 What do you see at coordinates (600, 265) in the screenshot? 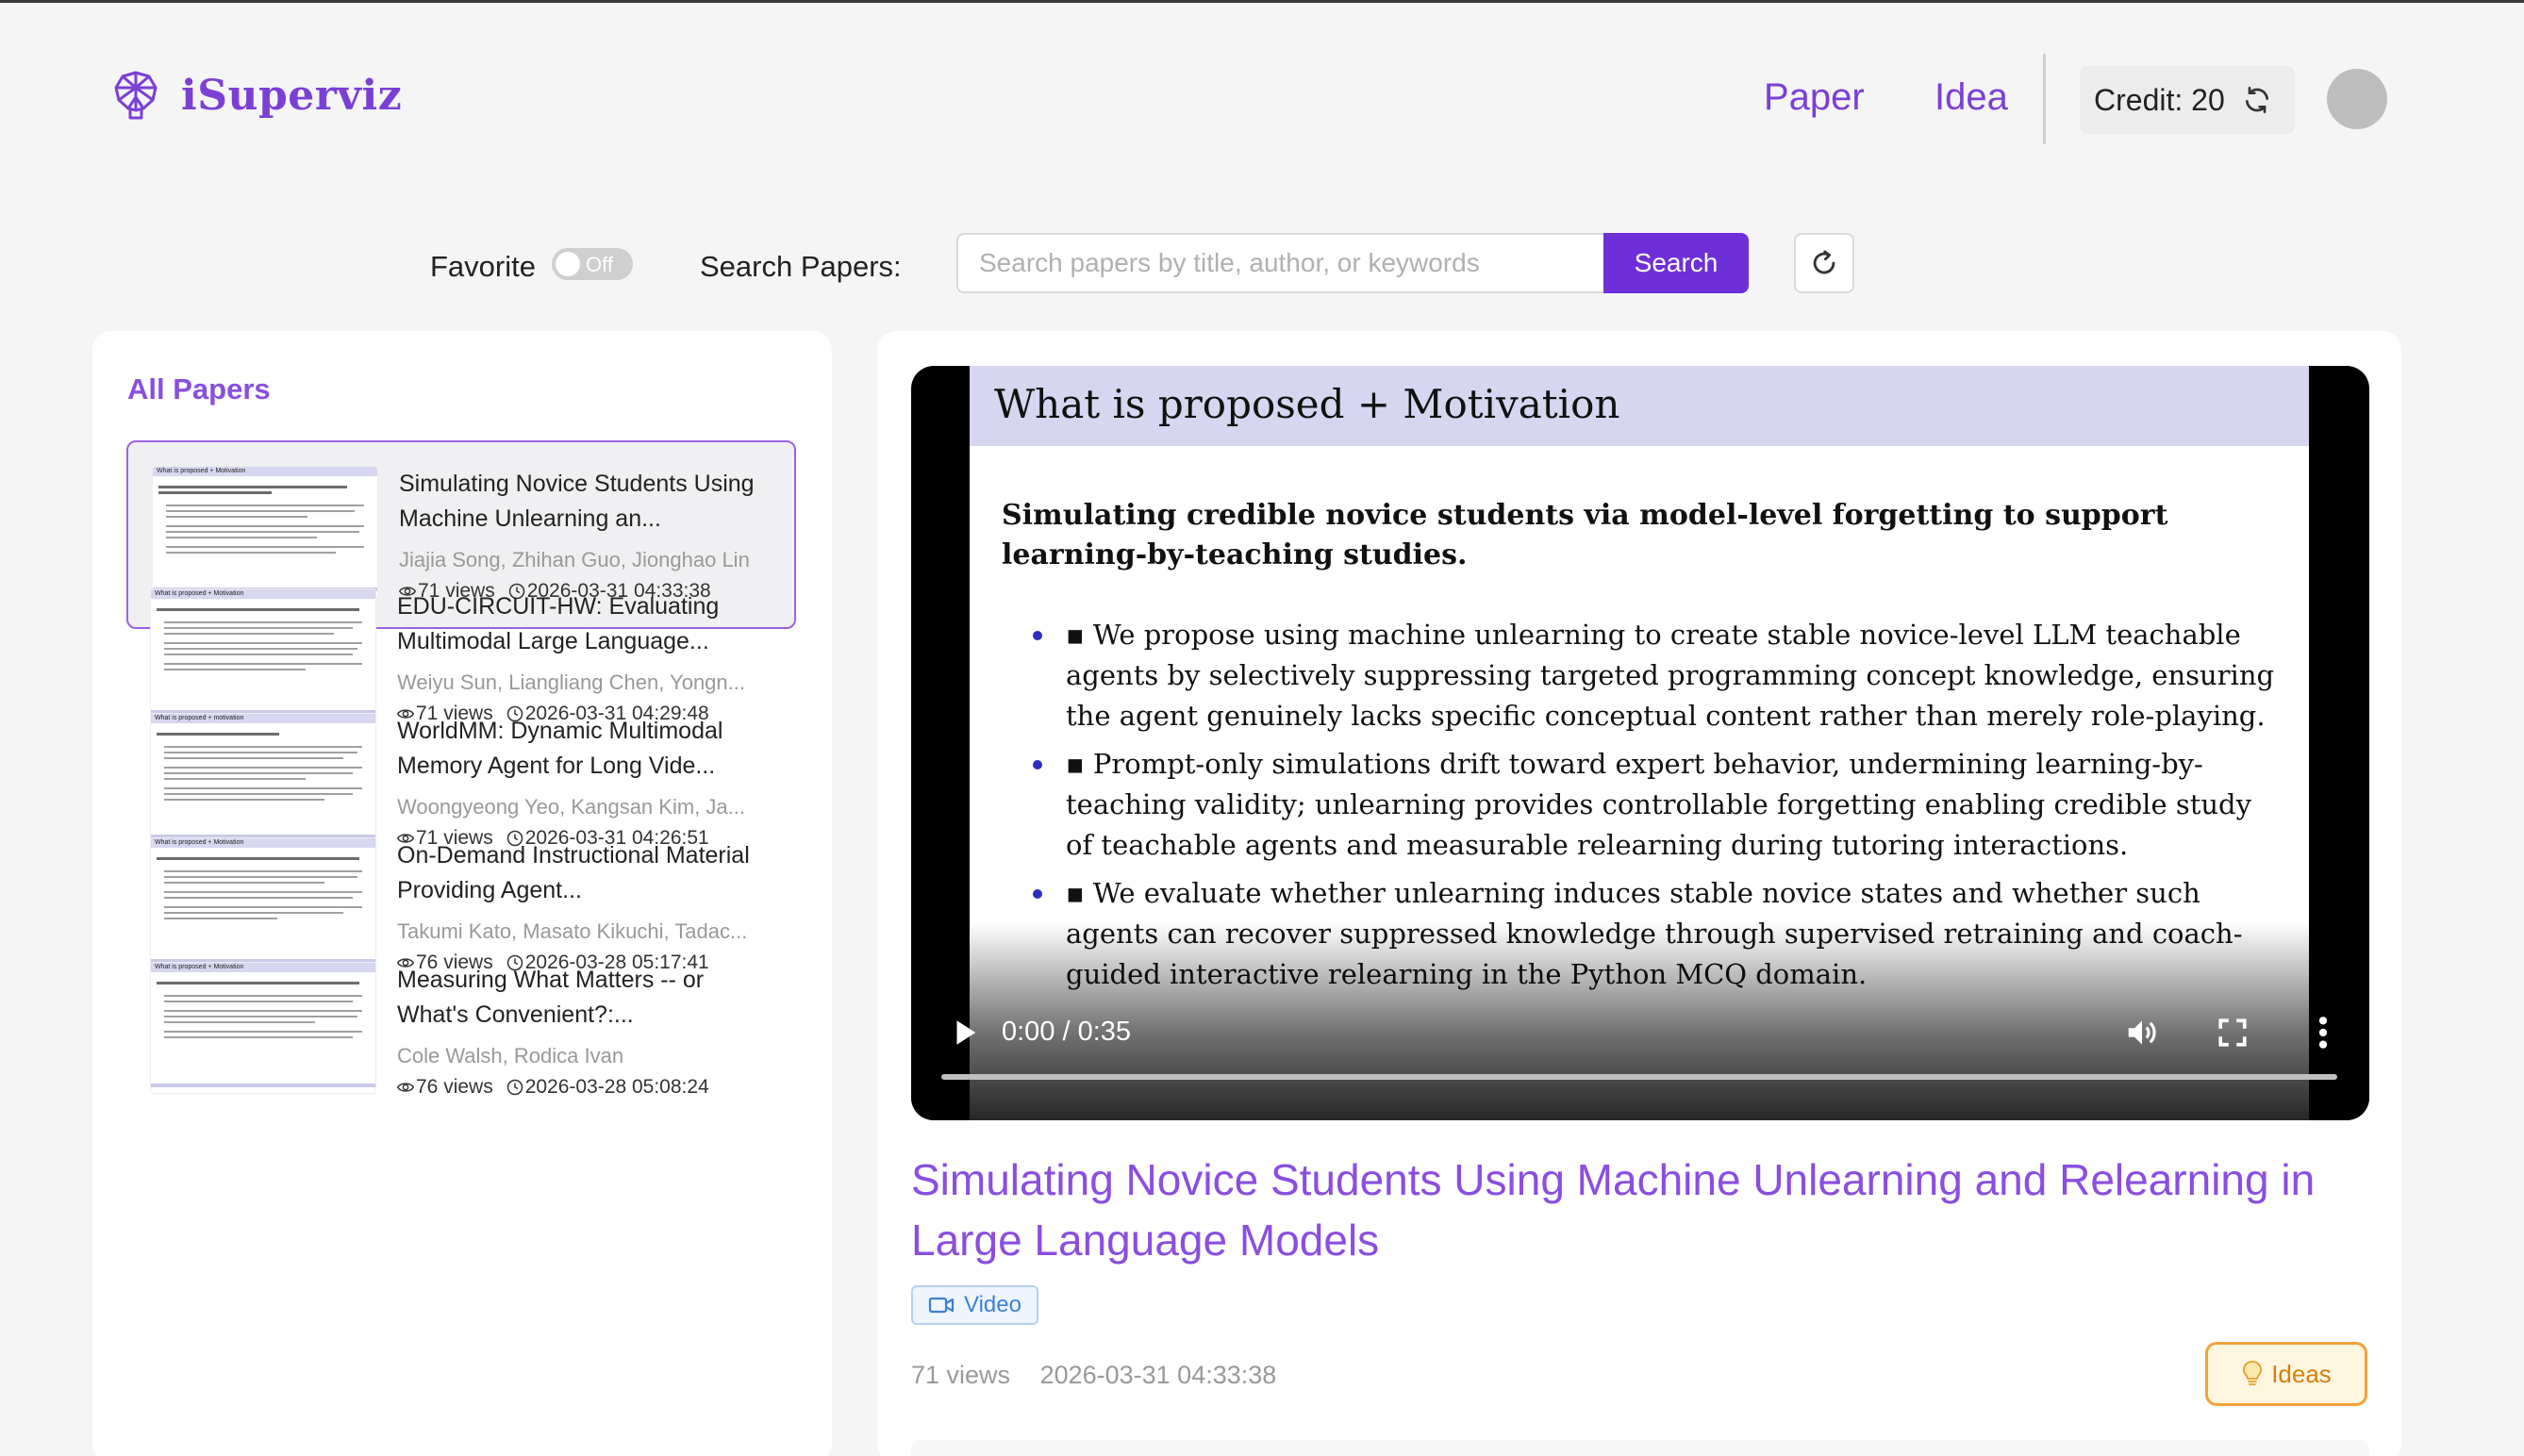
I see `toggle-state-label: Off` at bounding box center [600, 265].